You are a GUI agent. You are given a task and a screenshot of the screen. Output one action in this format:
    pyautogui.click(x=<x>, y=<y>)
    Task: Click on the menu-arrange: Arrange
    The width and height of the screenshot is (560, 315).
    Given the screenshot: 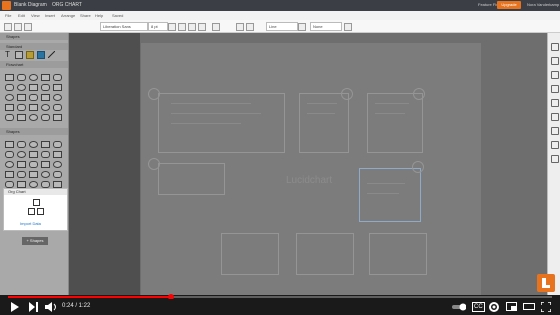 What is the action you would take?
    pyautogui.click(x=68, y=15)
    